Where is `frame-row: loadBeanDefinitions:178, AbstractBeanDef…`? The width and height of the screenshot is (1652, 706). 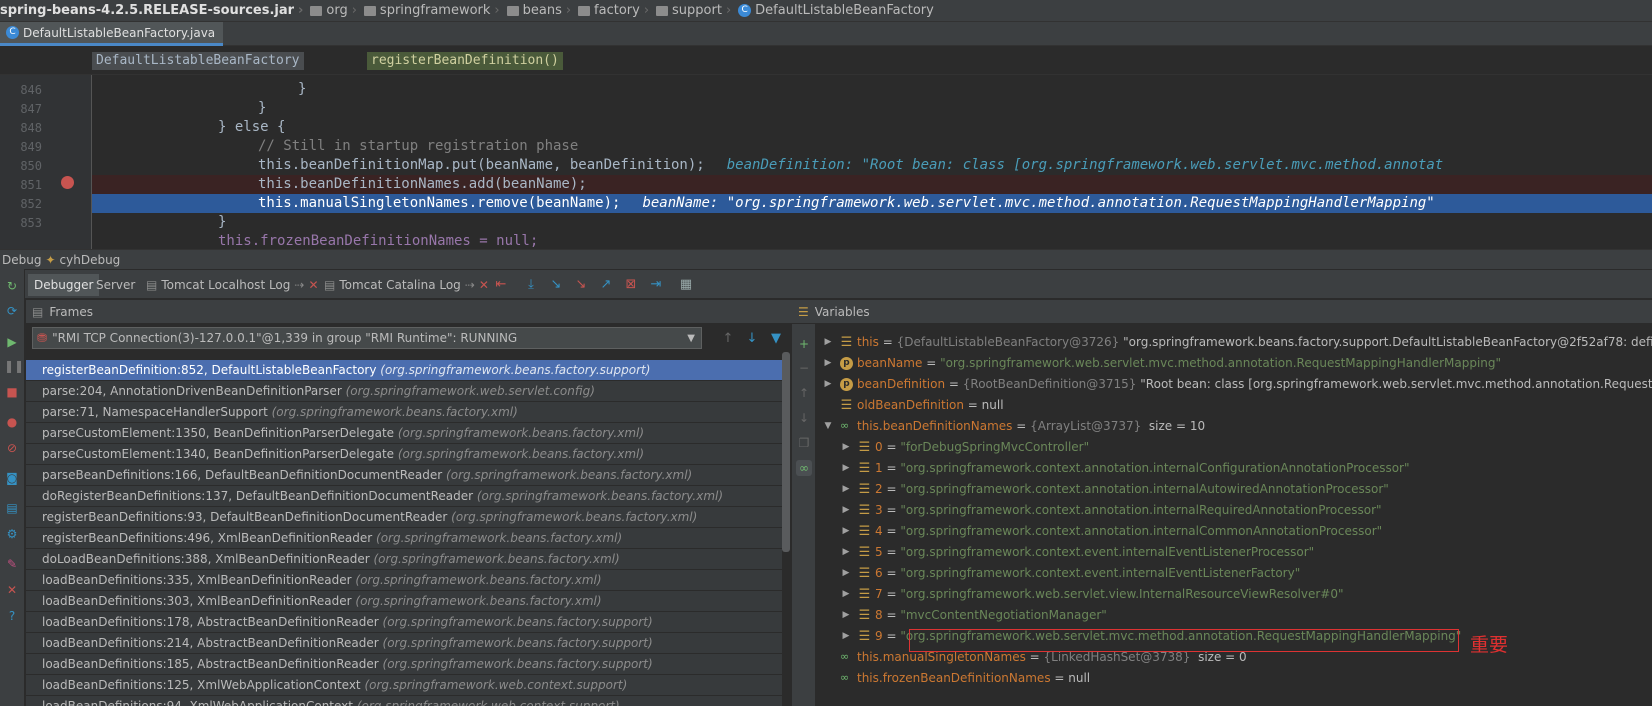 frame-row: loadBeanDefinitions:178, AbstractBeanDef… is located at coordinates (404, 622).